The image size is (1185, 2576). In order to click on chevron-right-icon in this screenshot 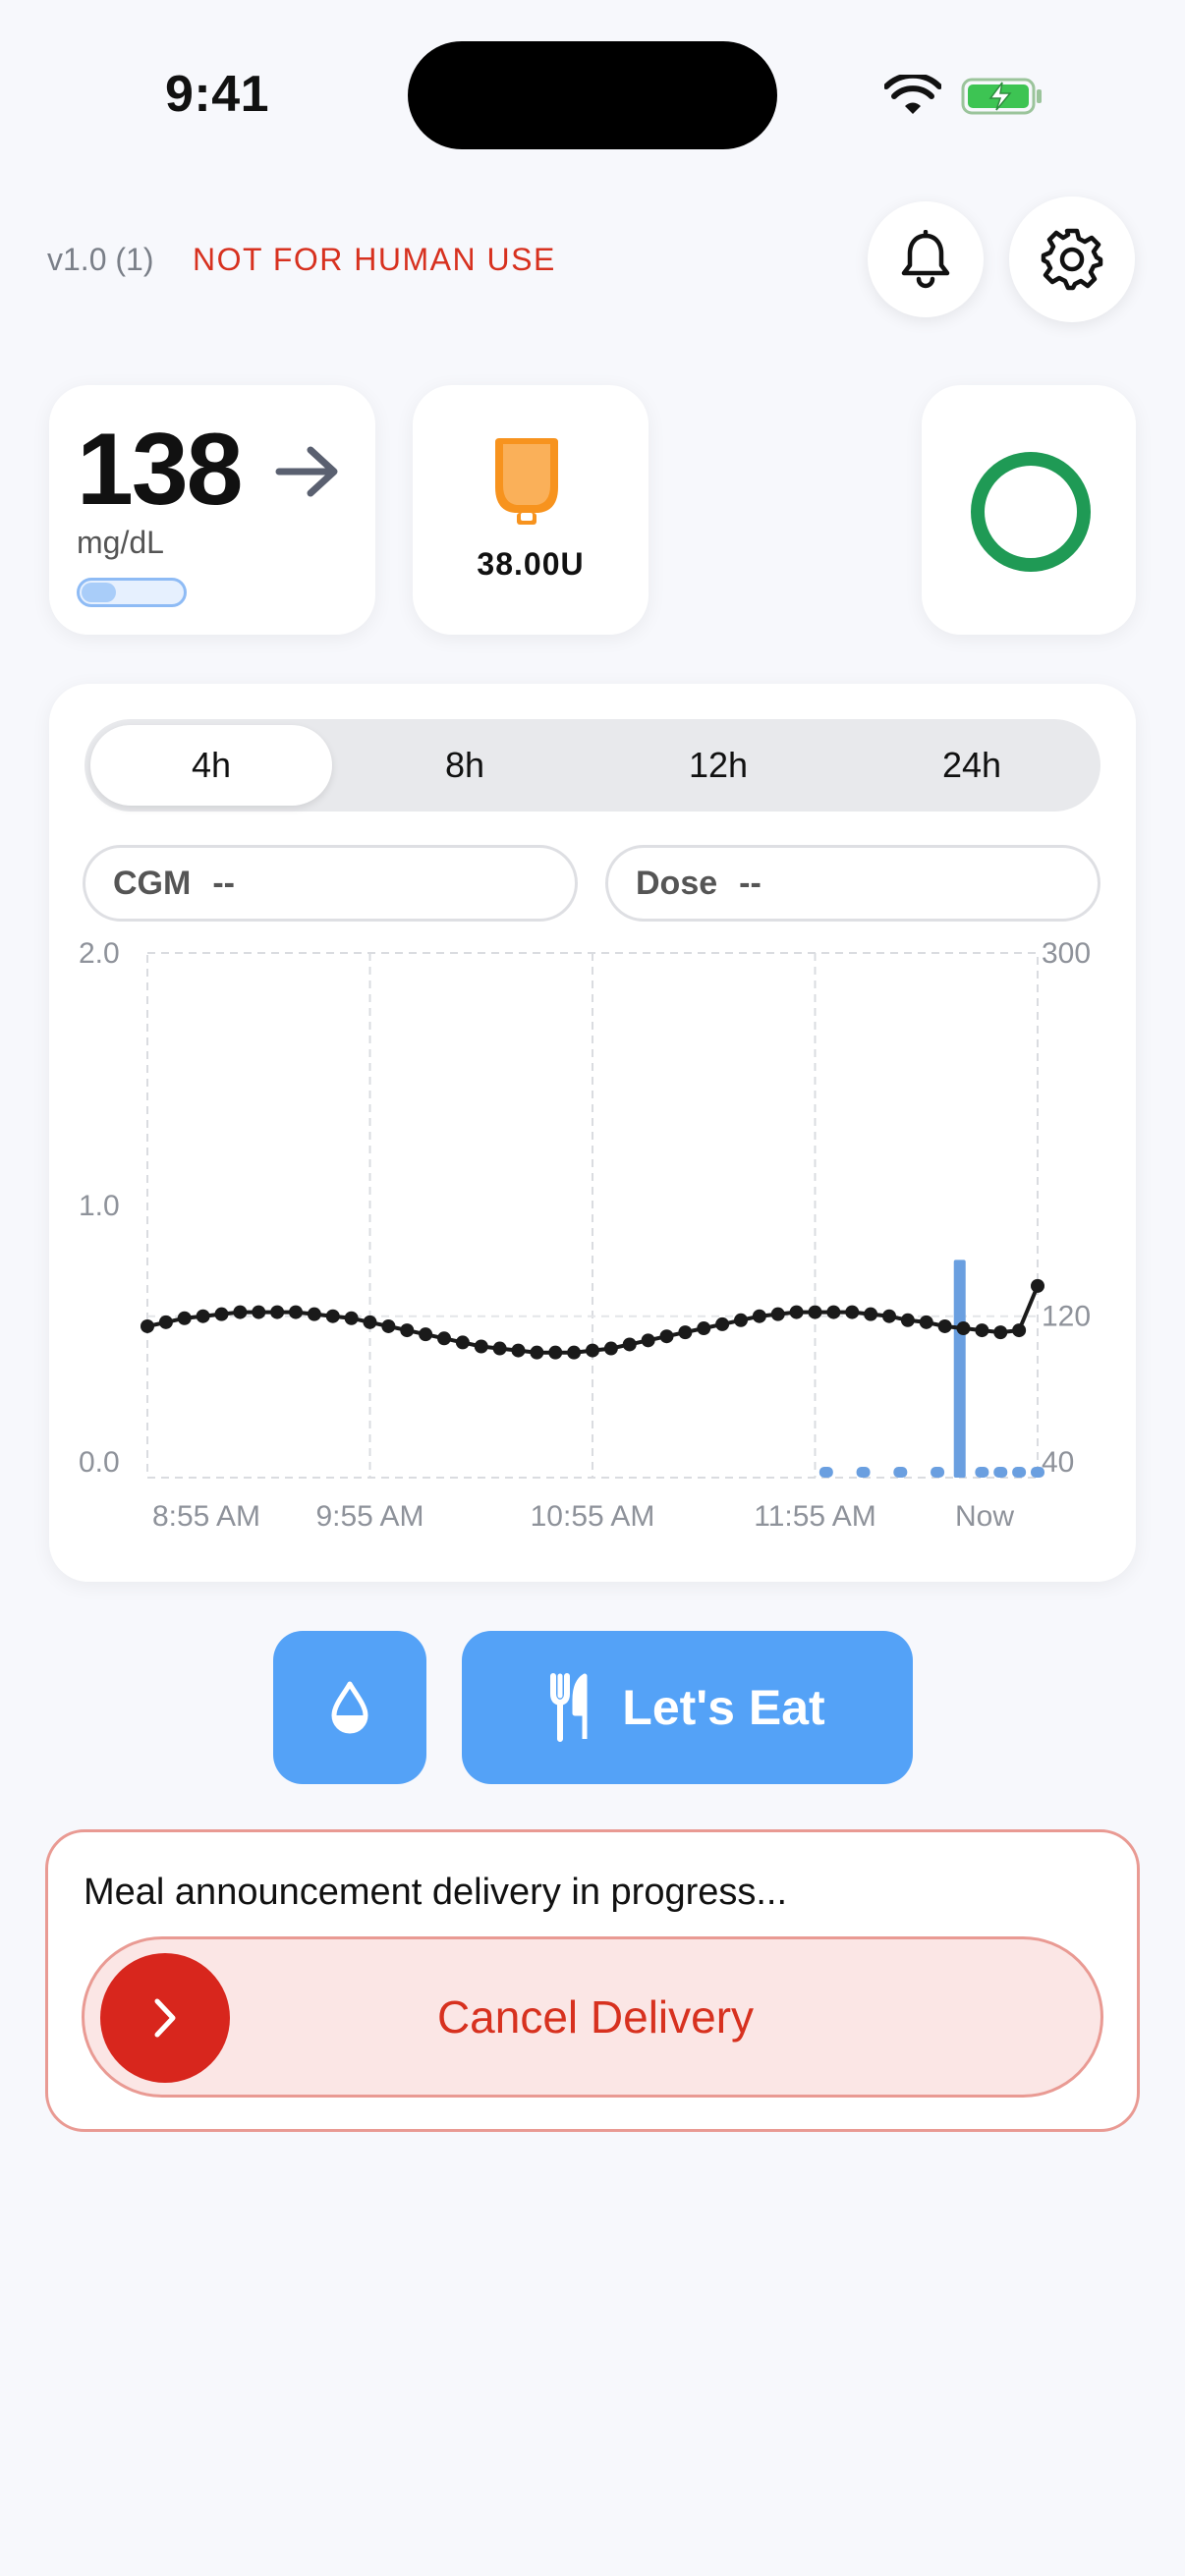, I will do `click(165, 2018)`.